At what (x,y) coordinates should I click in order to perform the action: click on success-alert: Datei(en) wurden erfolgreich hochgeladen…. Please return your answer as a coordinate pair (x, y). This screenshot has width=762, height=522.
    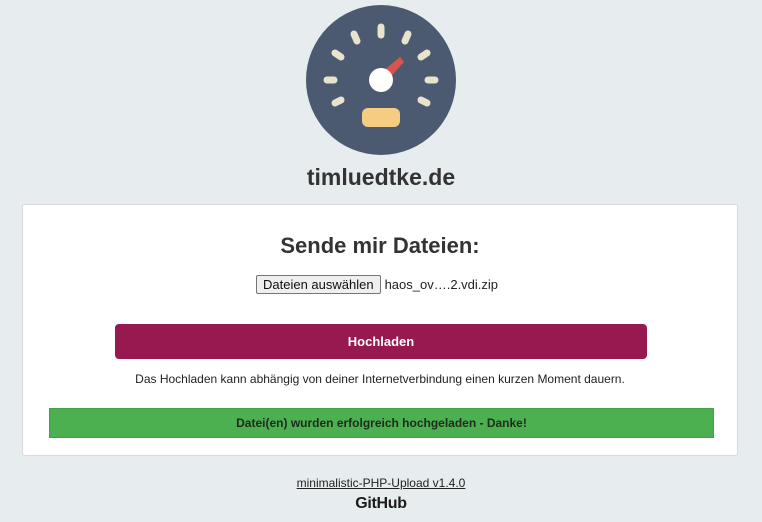
    Looking at the image, I should click on (381, 423).